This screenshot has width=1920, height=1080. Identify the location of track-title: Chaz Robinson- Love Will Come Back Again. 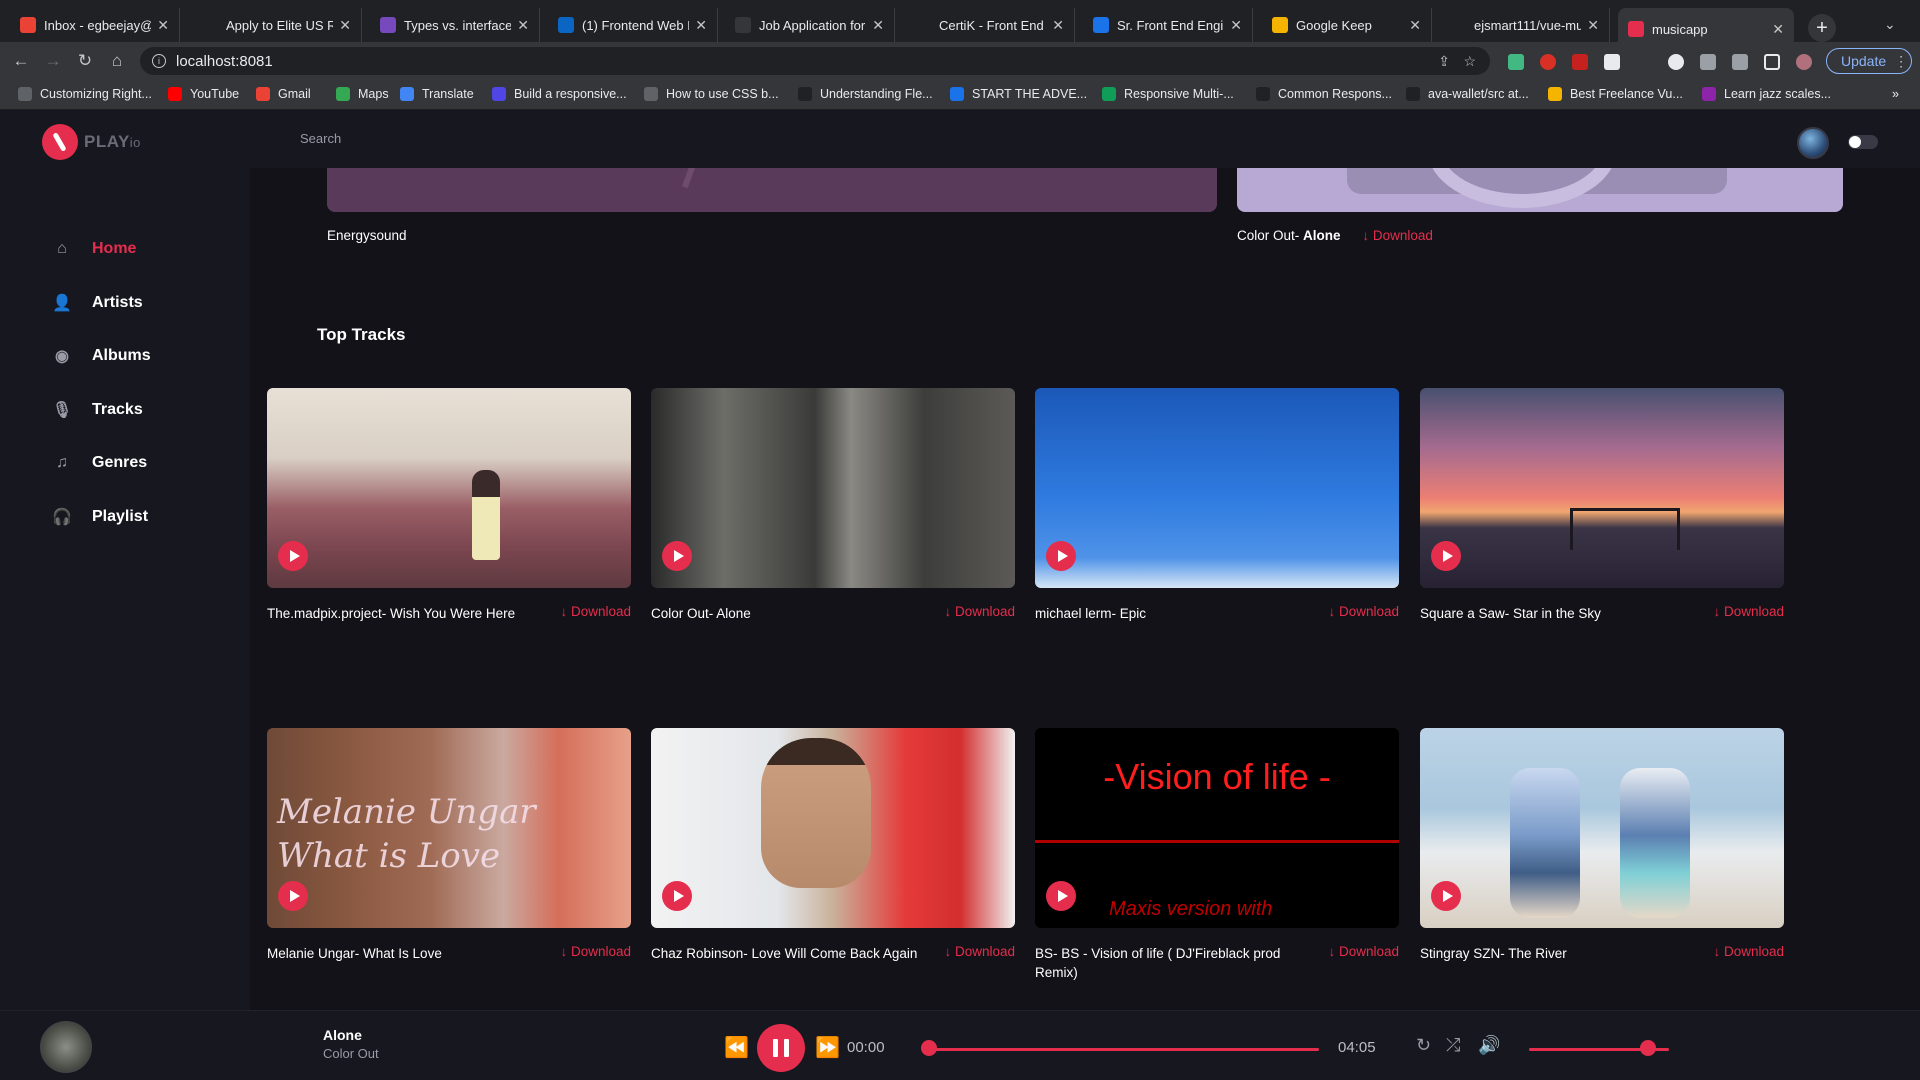
(784, 953).